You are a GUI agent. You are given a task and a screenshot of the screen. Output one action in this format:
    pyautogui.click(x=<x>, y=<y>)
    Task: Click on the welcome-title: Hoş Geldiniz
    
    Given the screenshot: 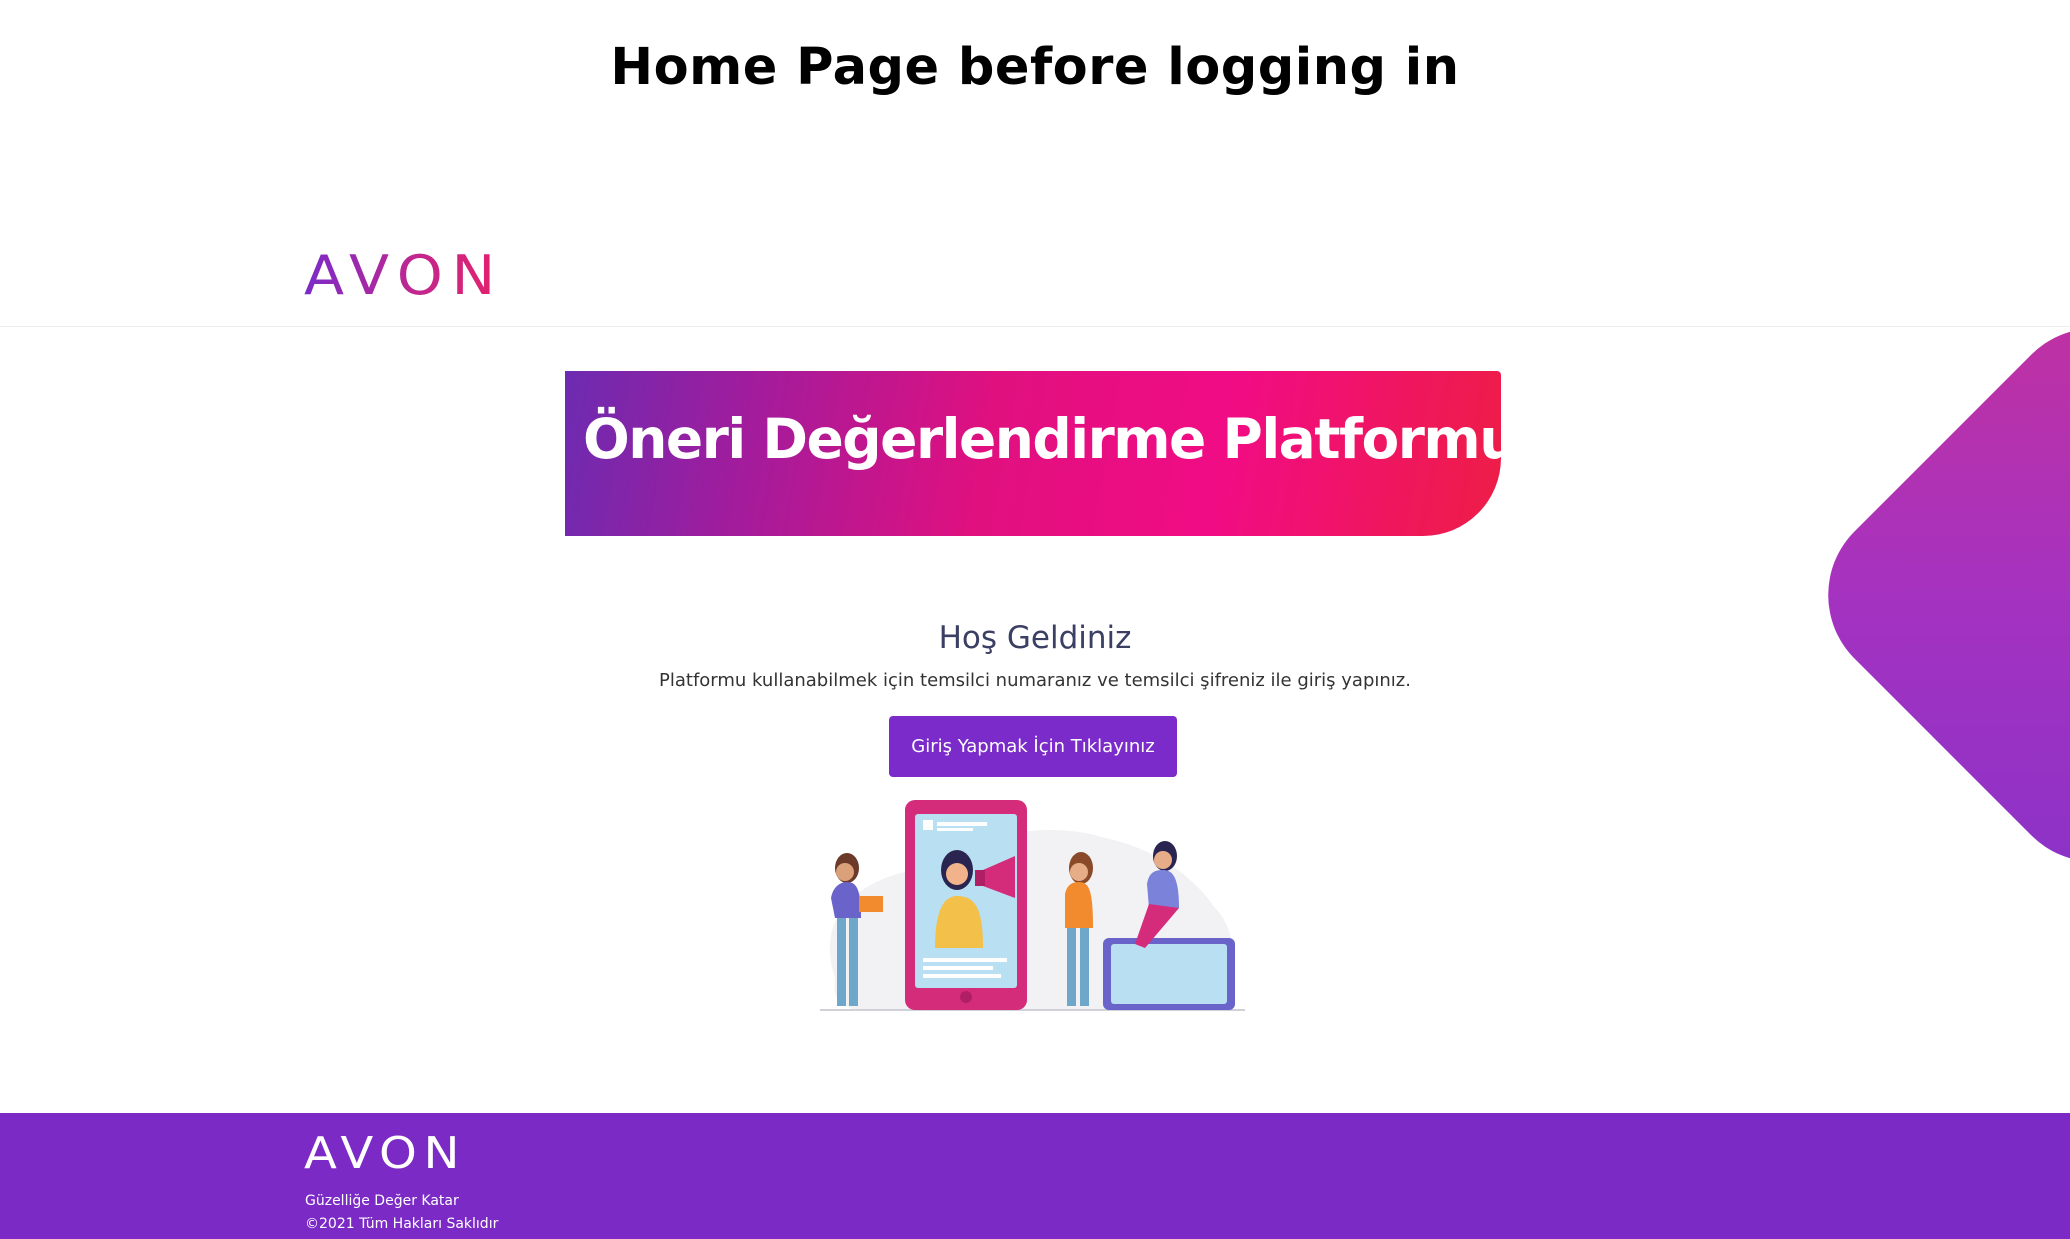 What is the action you would take?
    pyautogui.click(x=1035, y=638)
    